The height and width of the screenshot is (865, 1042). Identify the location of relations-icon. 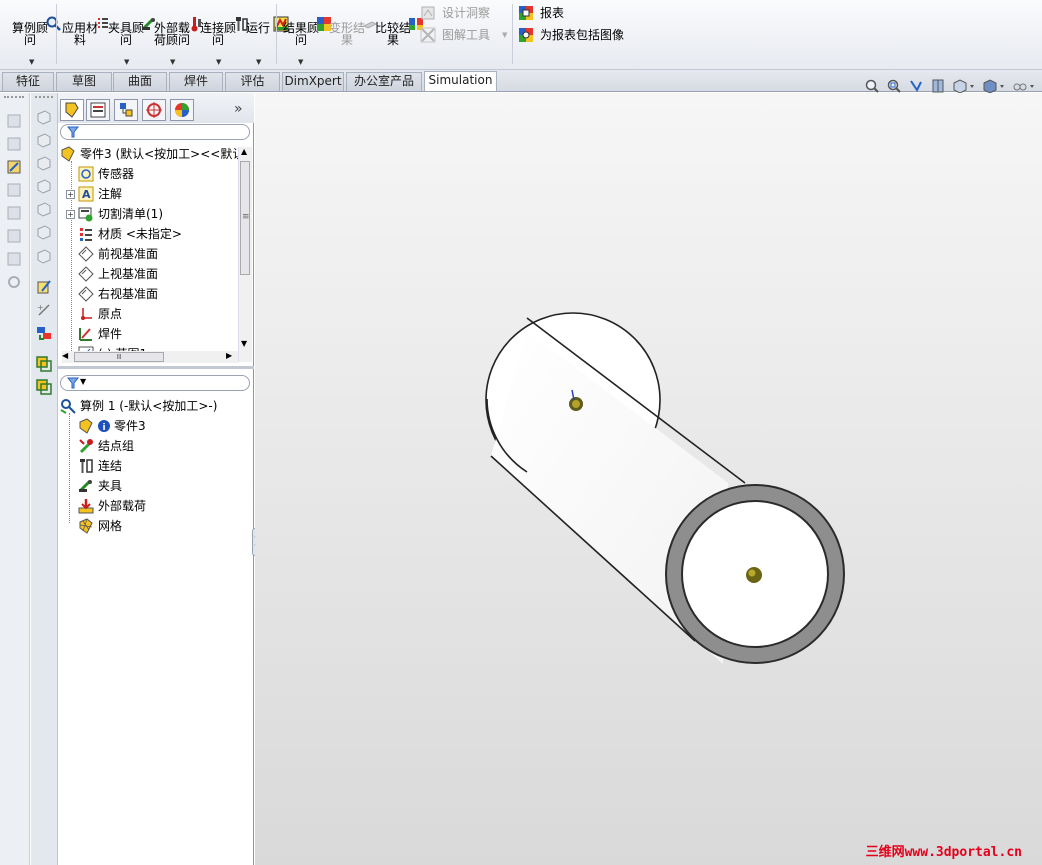
(44, 333).